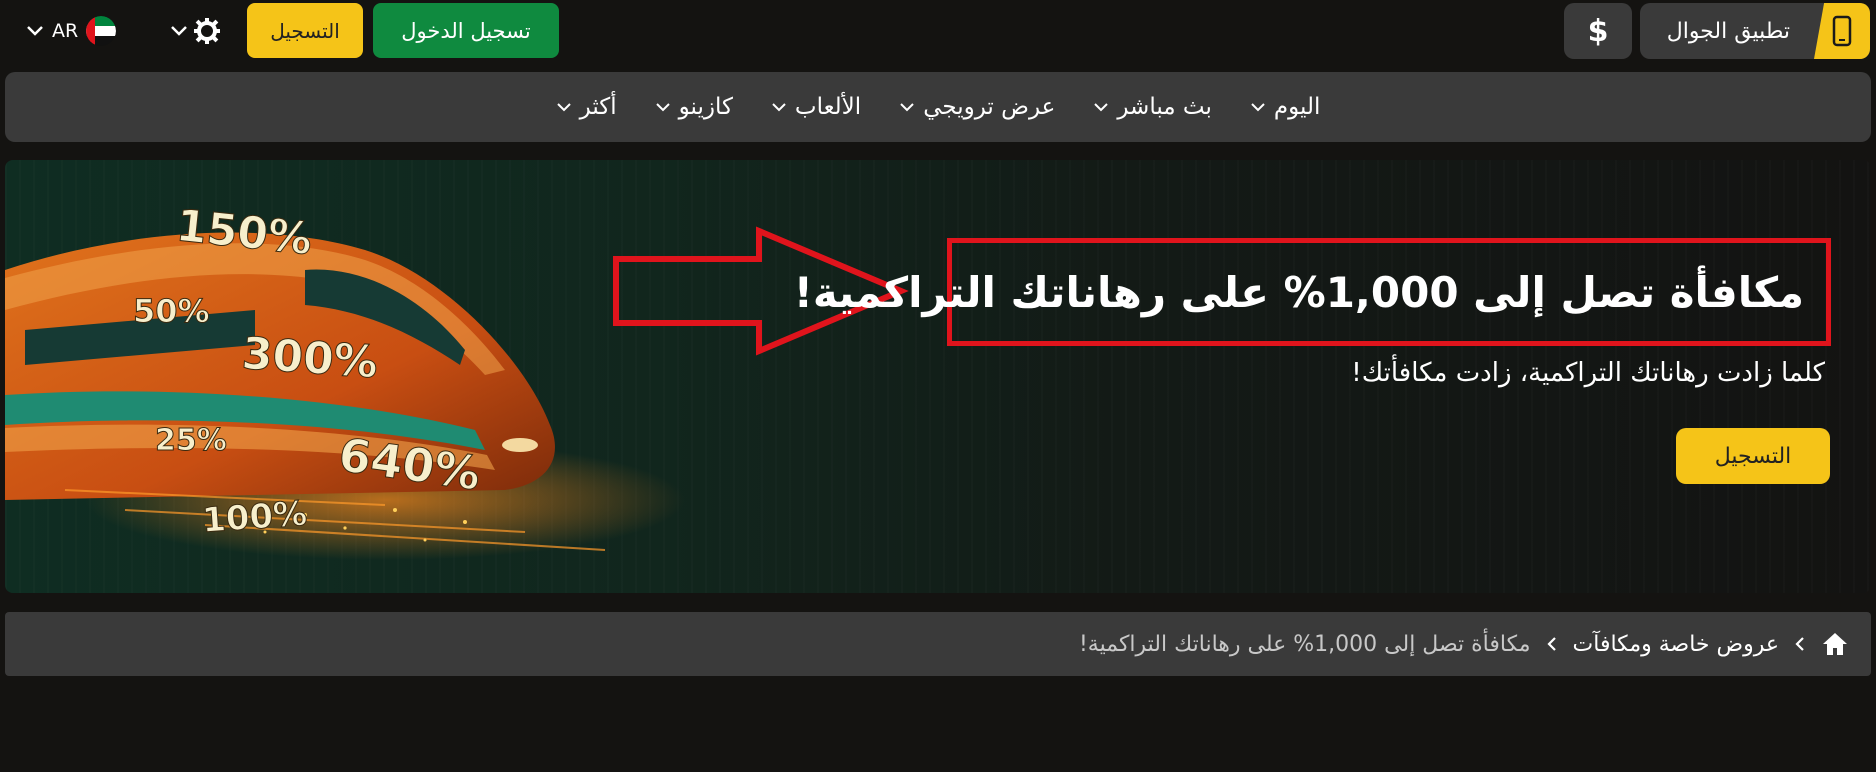  I want to click on nav-item-label: الألعاب, so click(828, 107).